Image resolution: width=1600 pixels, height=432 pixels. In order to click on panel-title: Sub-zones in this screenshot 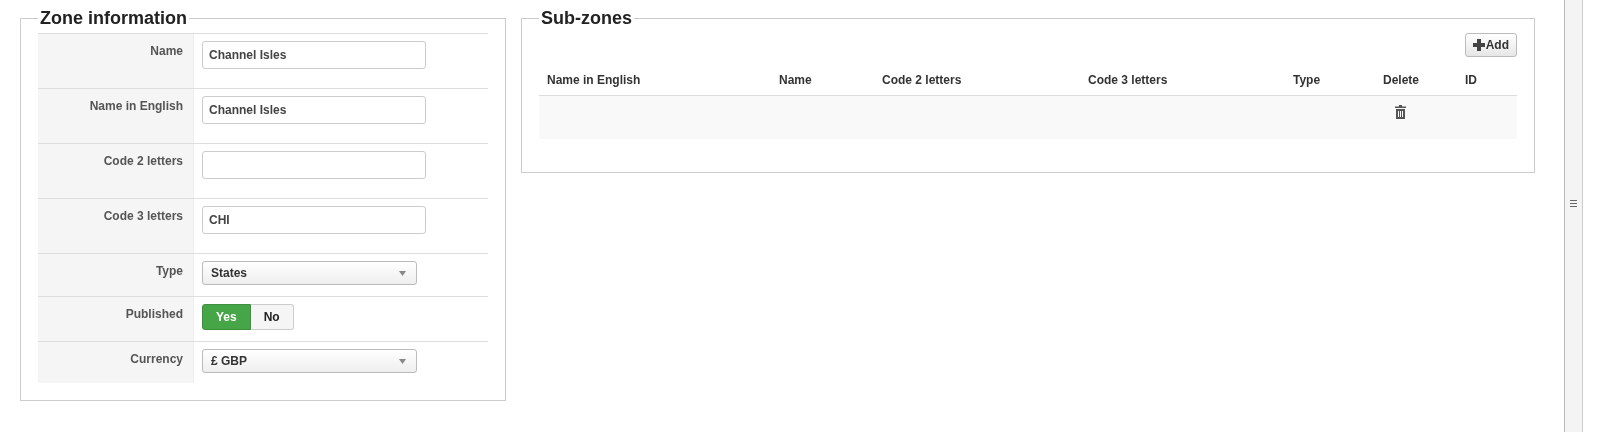, I will do `click(586, 18)`.